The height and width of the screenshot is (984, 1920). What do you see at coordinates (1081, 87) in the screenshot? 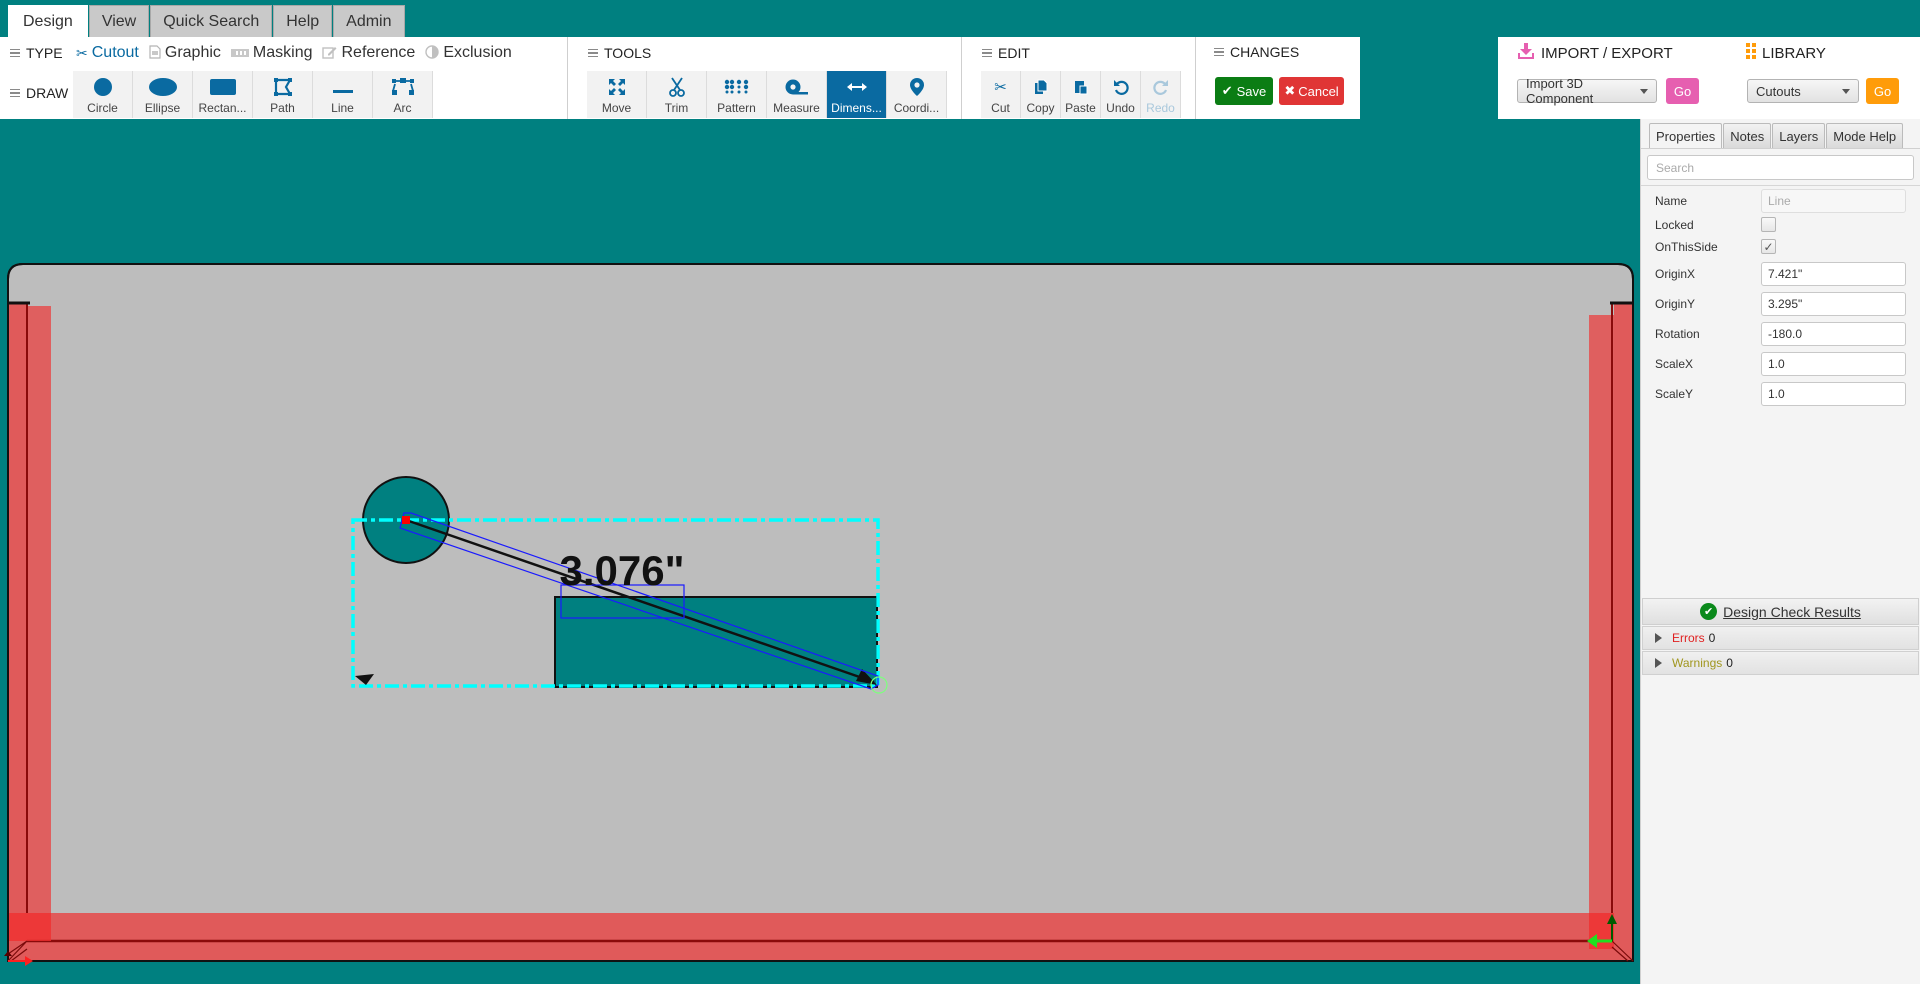
I see `paste-icon` at bounding box center [1081, 87].